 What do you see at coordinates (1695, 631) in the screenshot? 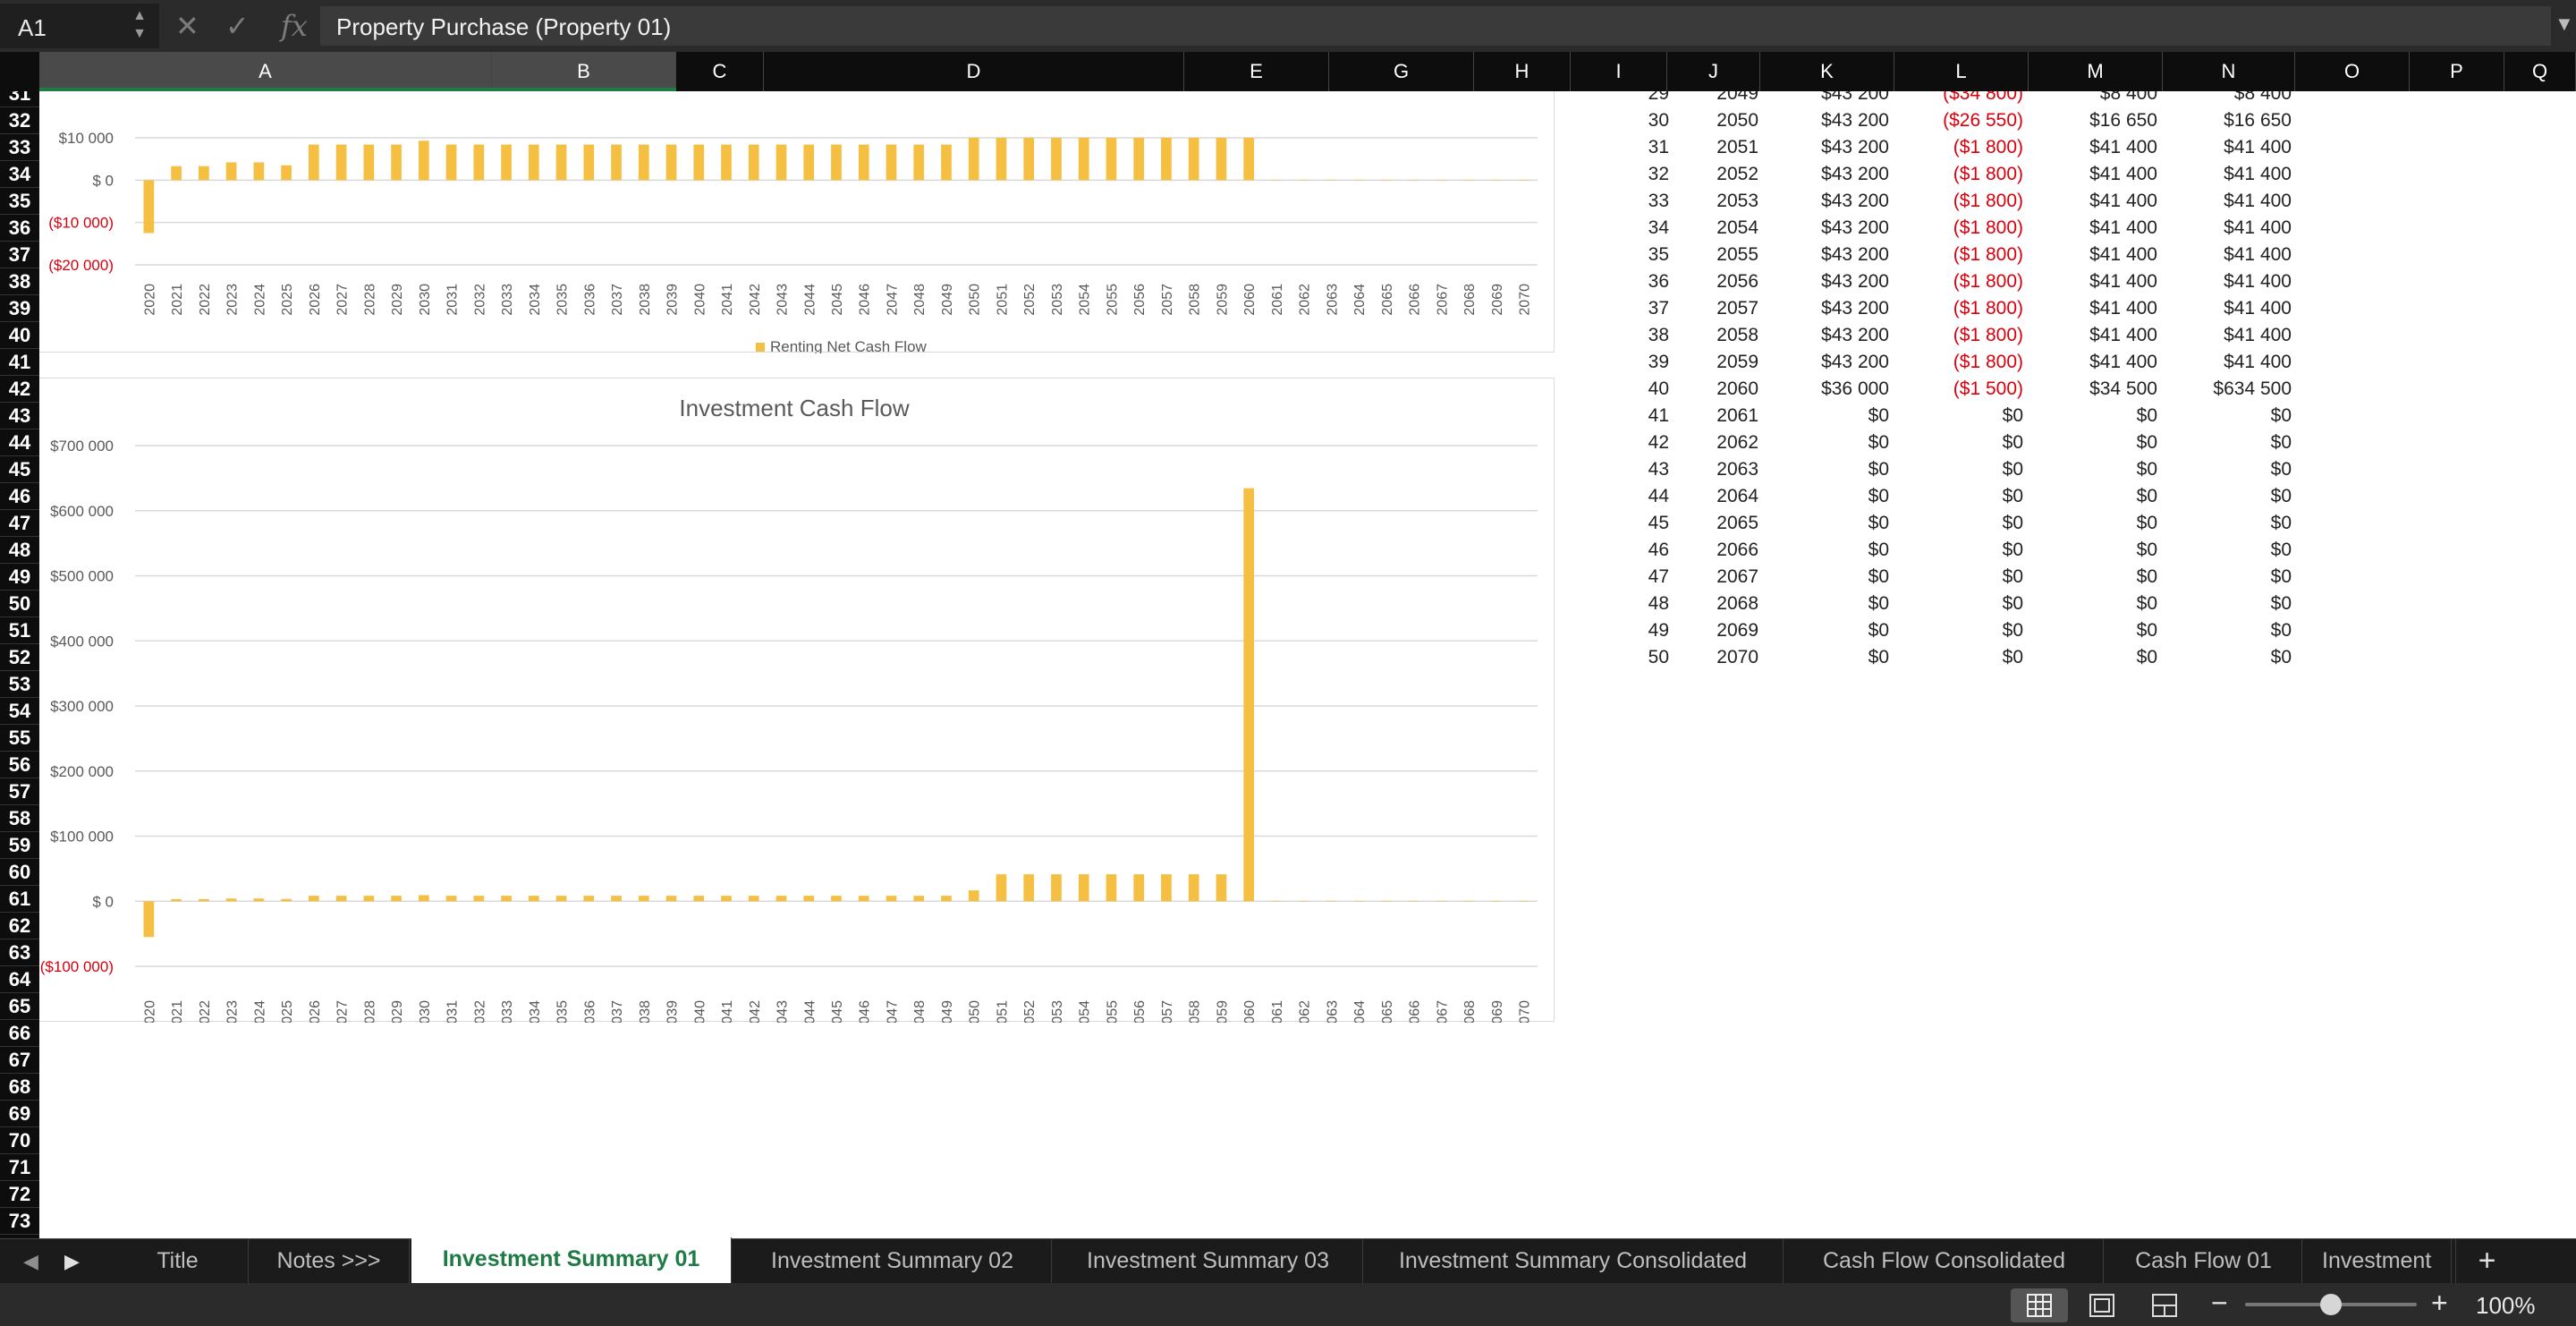
I see `year-cell: 2069` at bounding box center [1695, 631].